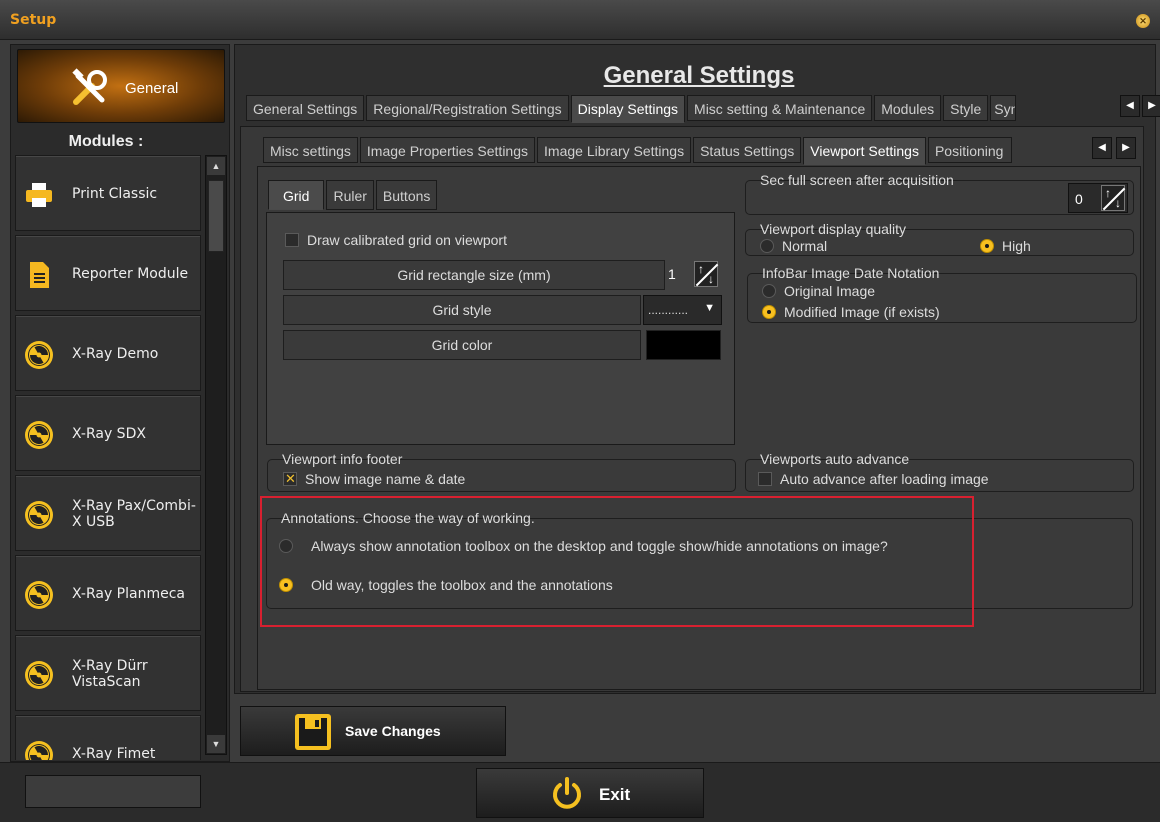  What do you see at coordinates (216, 216) in the screenshot?
I see `scroll-thumb` at bounding box center [216, 216].